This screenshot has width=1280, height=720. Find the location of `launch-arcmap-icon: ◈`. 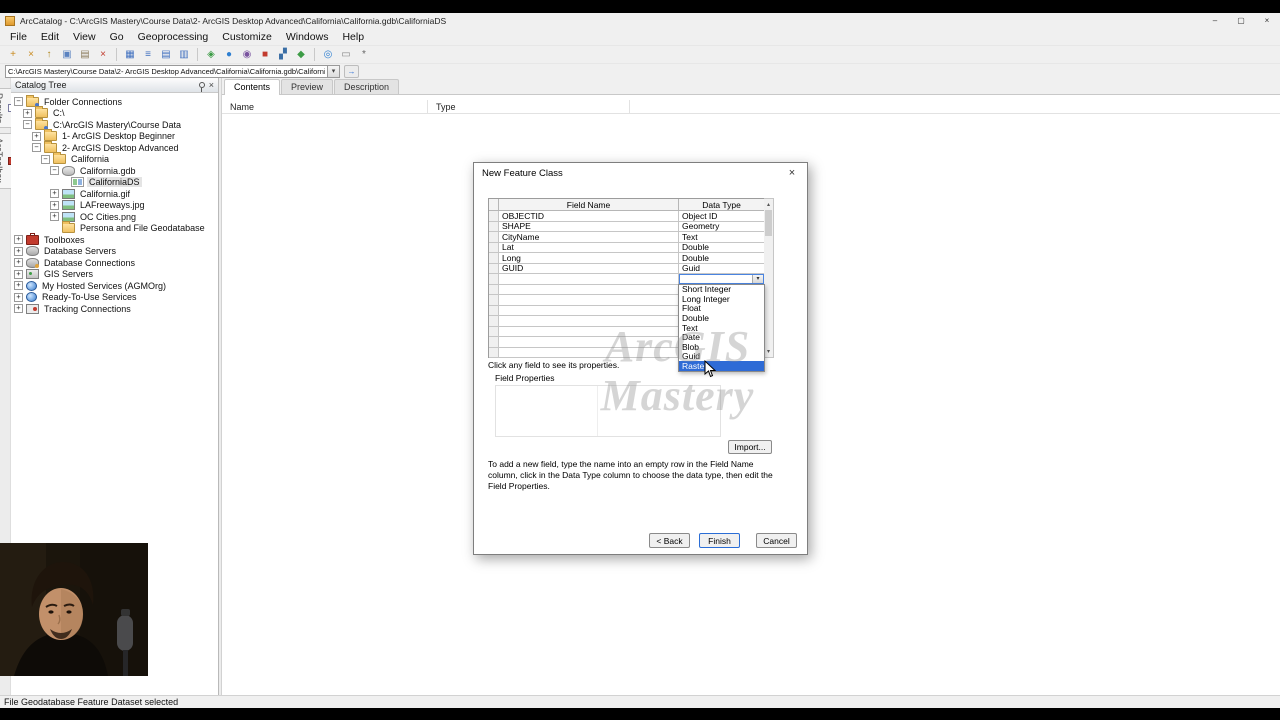

launch-arcmap-icon: ◈ is located at coordinates (211, 55).